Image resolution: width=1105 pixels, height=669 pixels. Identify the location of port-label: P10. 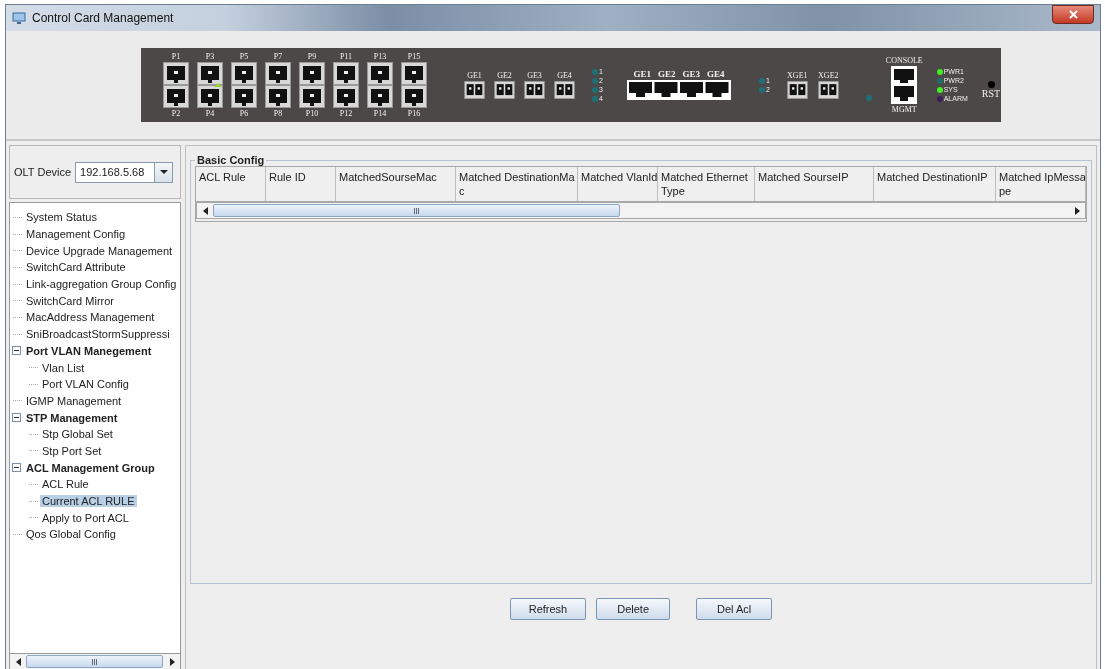
(312, 113).